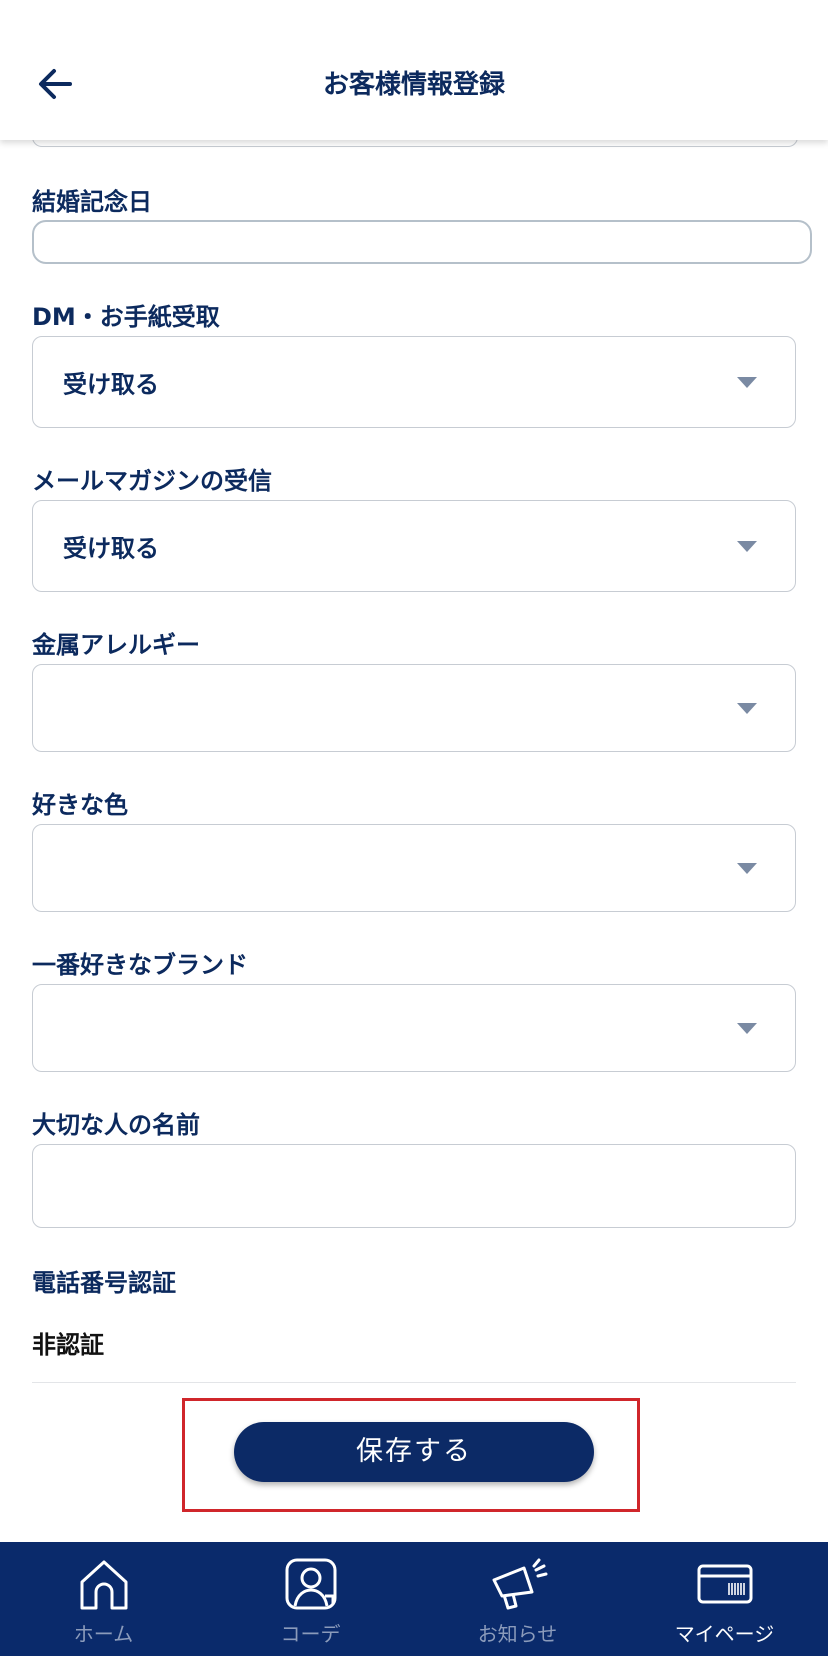 This screenshot has height=1656, width=828. Describe the element at coordinates (422, 242) in the screenshot. I see `anniversary-input` at that location.